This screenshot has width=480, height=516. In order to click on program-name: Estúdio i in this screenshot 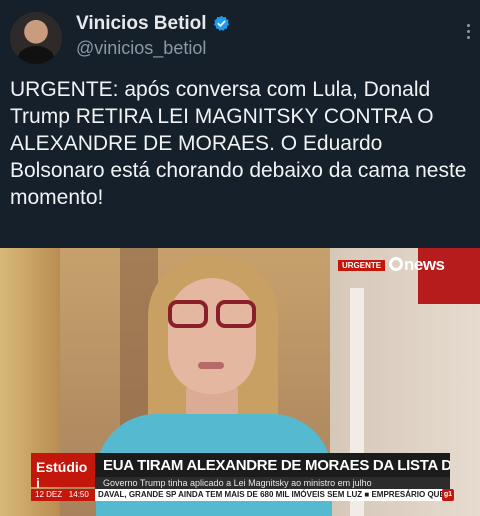, I will do `click(63, 472)`.